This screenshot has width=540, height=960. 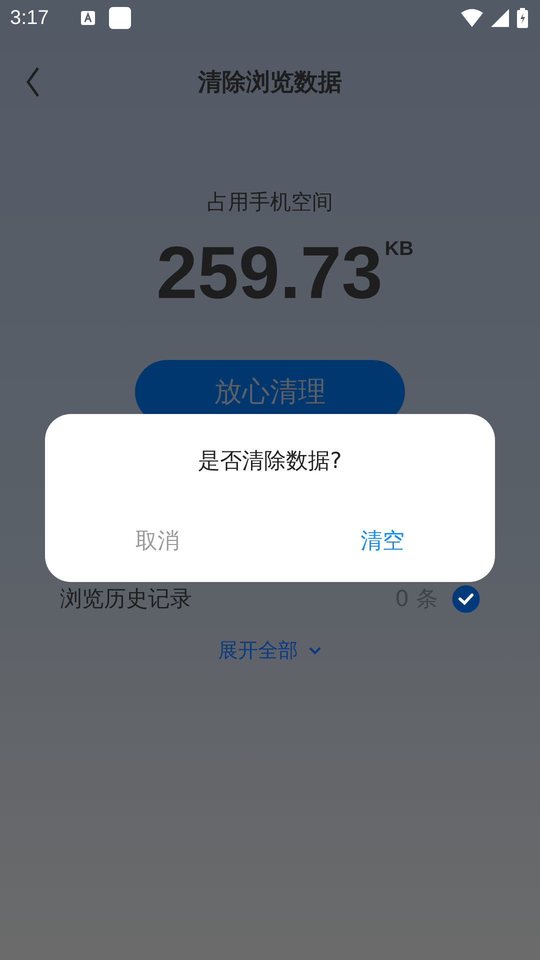 What do you see at coordinates (269, 273) in the screenshot?
I see `storage-value: 259.73` at bounding box center [269, 273].